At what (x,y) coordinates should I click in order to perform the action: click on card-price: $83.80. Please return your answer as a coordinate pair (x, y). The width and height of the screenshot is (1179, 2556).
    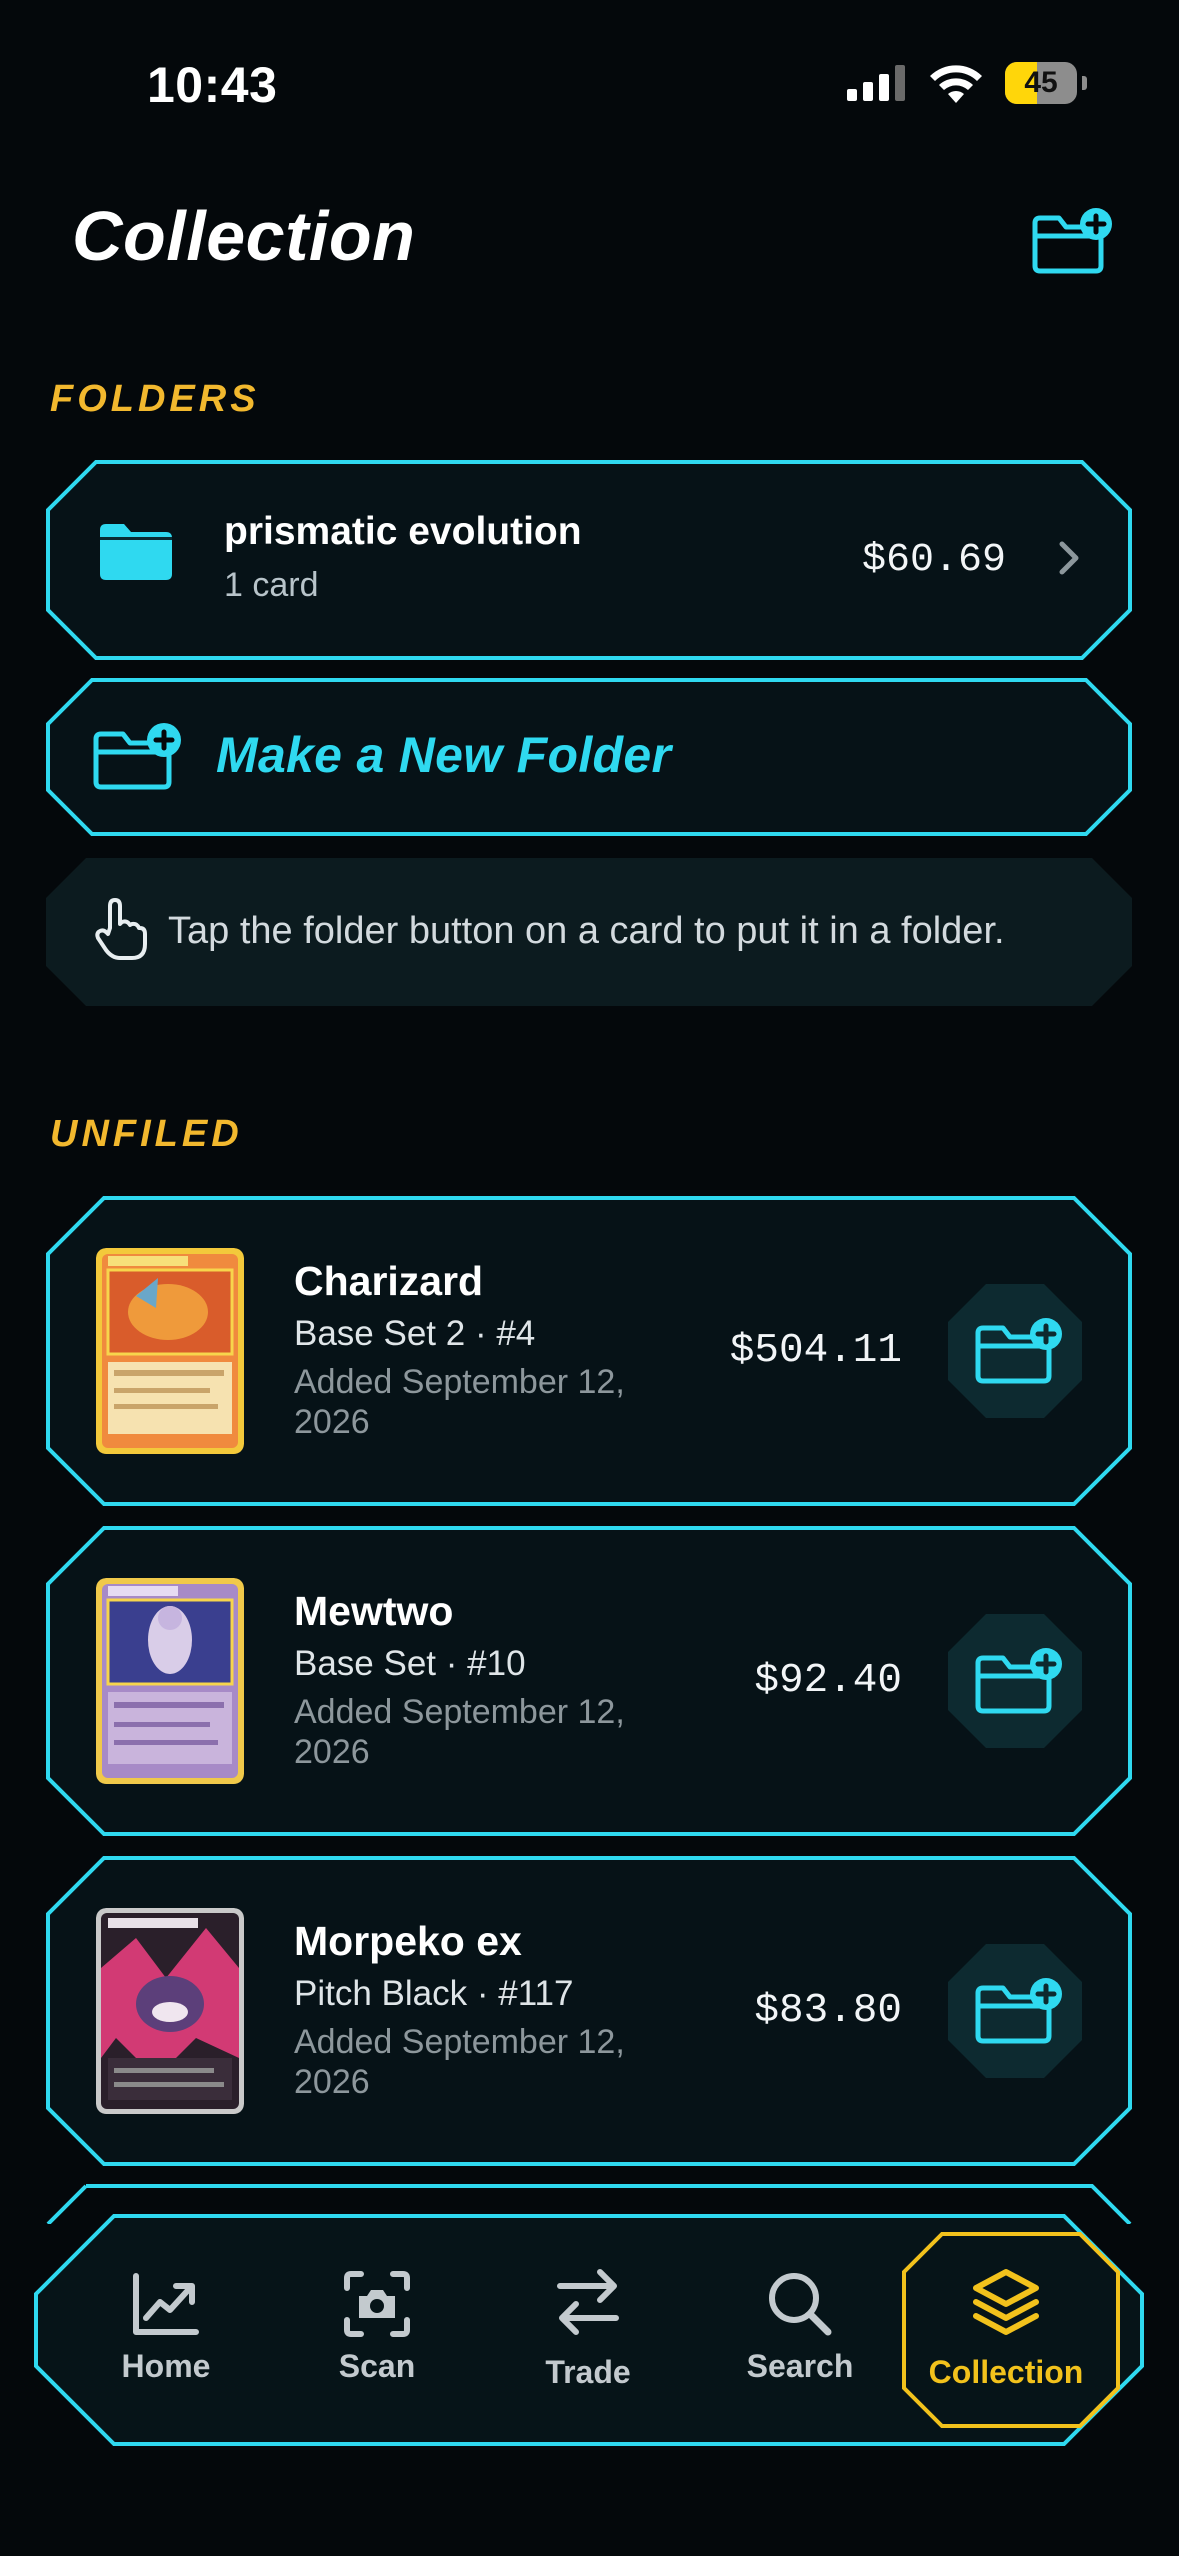
    Looking at the image, I should click on (828, 2011).